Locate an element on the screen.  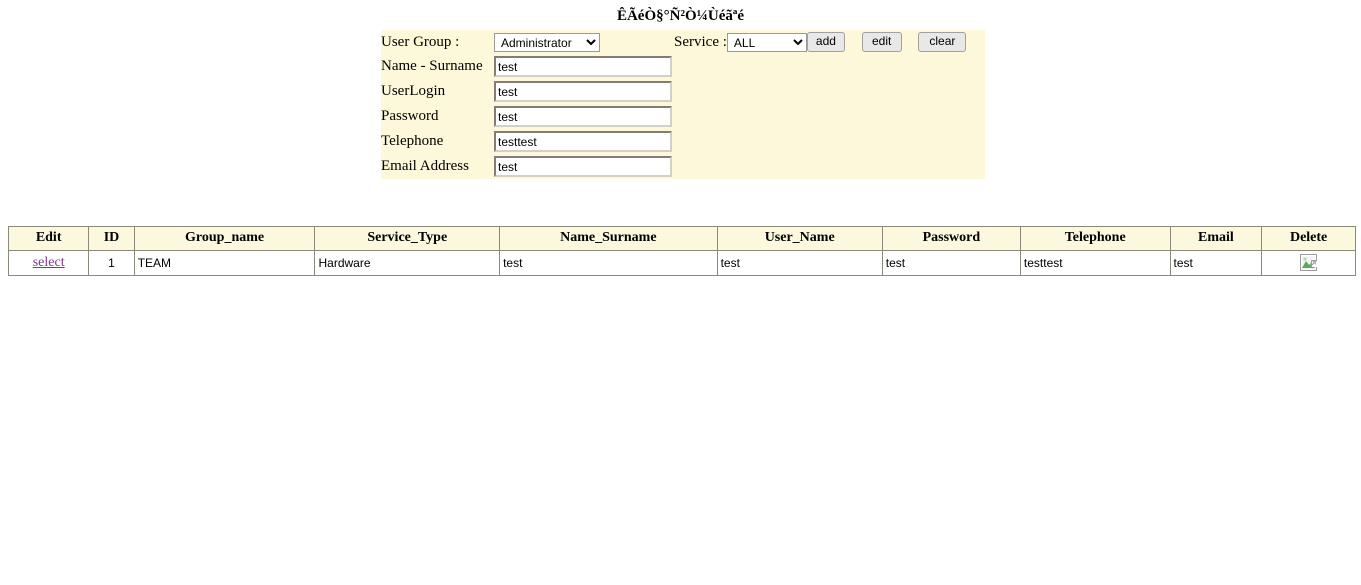
telephone-input is located at coordinates (583, 142).